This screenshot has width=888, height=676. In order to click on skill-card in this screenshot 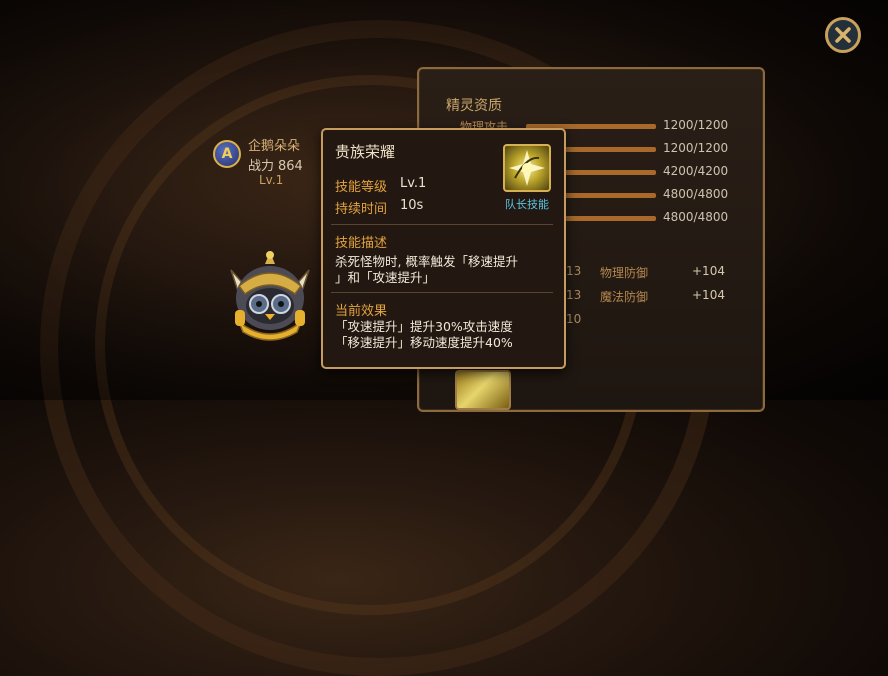, I will do `click(483, 390)`.